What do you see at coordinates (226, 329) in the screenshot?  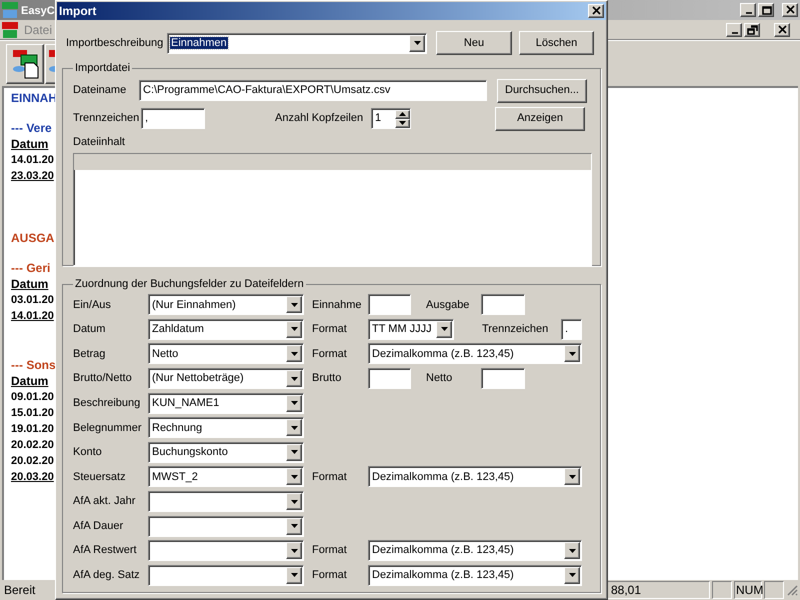 I see `dropdown: Zahldatum` at bounding box center [226, 329].